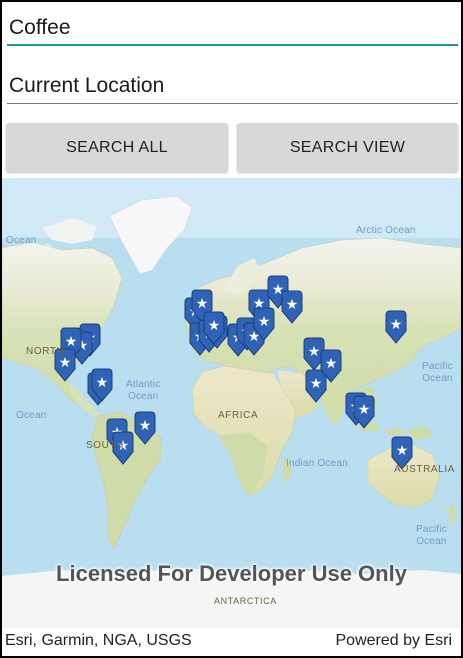  I want to click on attribution-bar: Esri, Garmin, NGA, USGS Powered by Esri, so click(231, 642).